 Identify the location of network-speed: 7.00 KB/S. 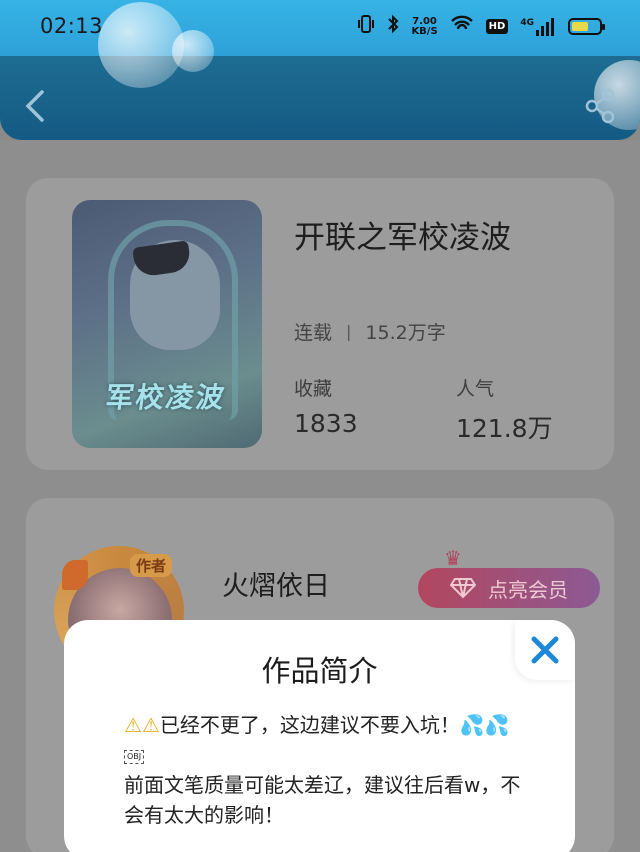
(424, 26).